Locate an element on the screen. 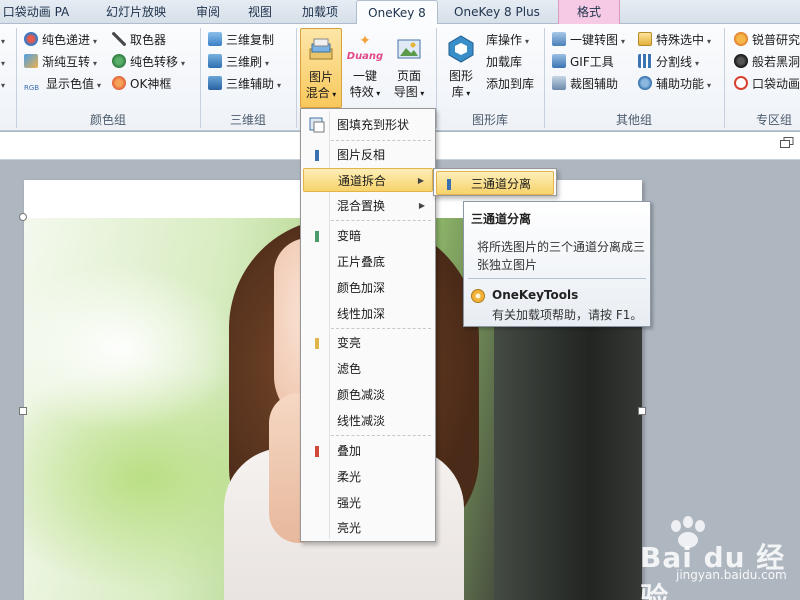  tab-addins: 加载项 is located at coordinates (320, 12).